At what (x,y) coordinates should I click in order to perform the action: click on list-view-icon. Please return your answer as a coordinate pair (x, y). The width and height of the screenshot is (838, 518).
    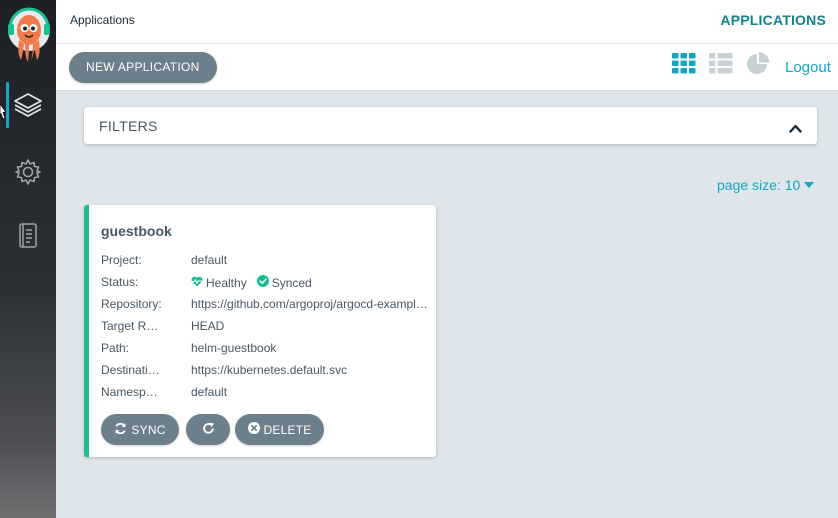
    Looking at the image, I should click on (721, 66).